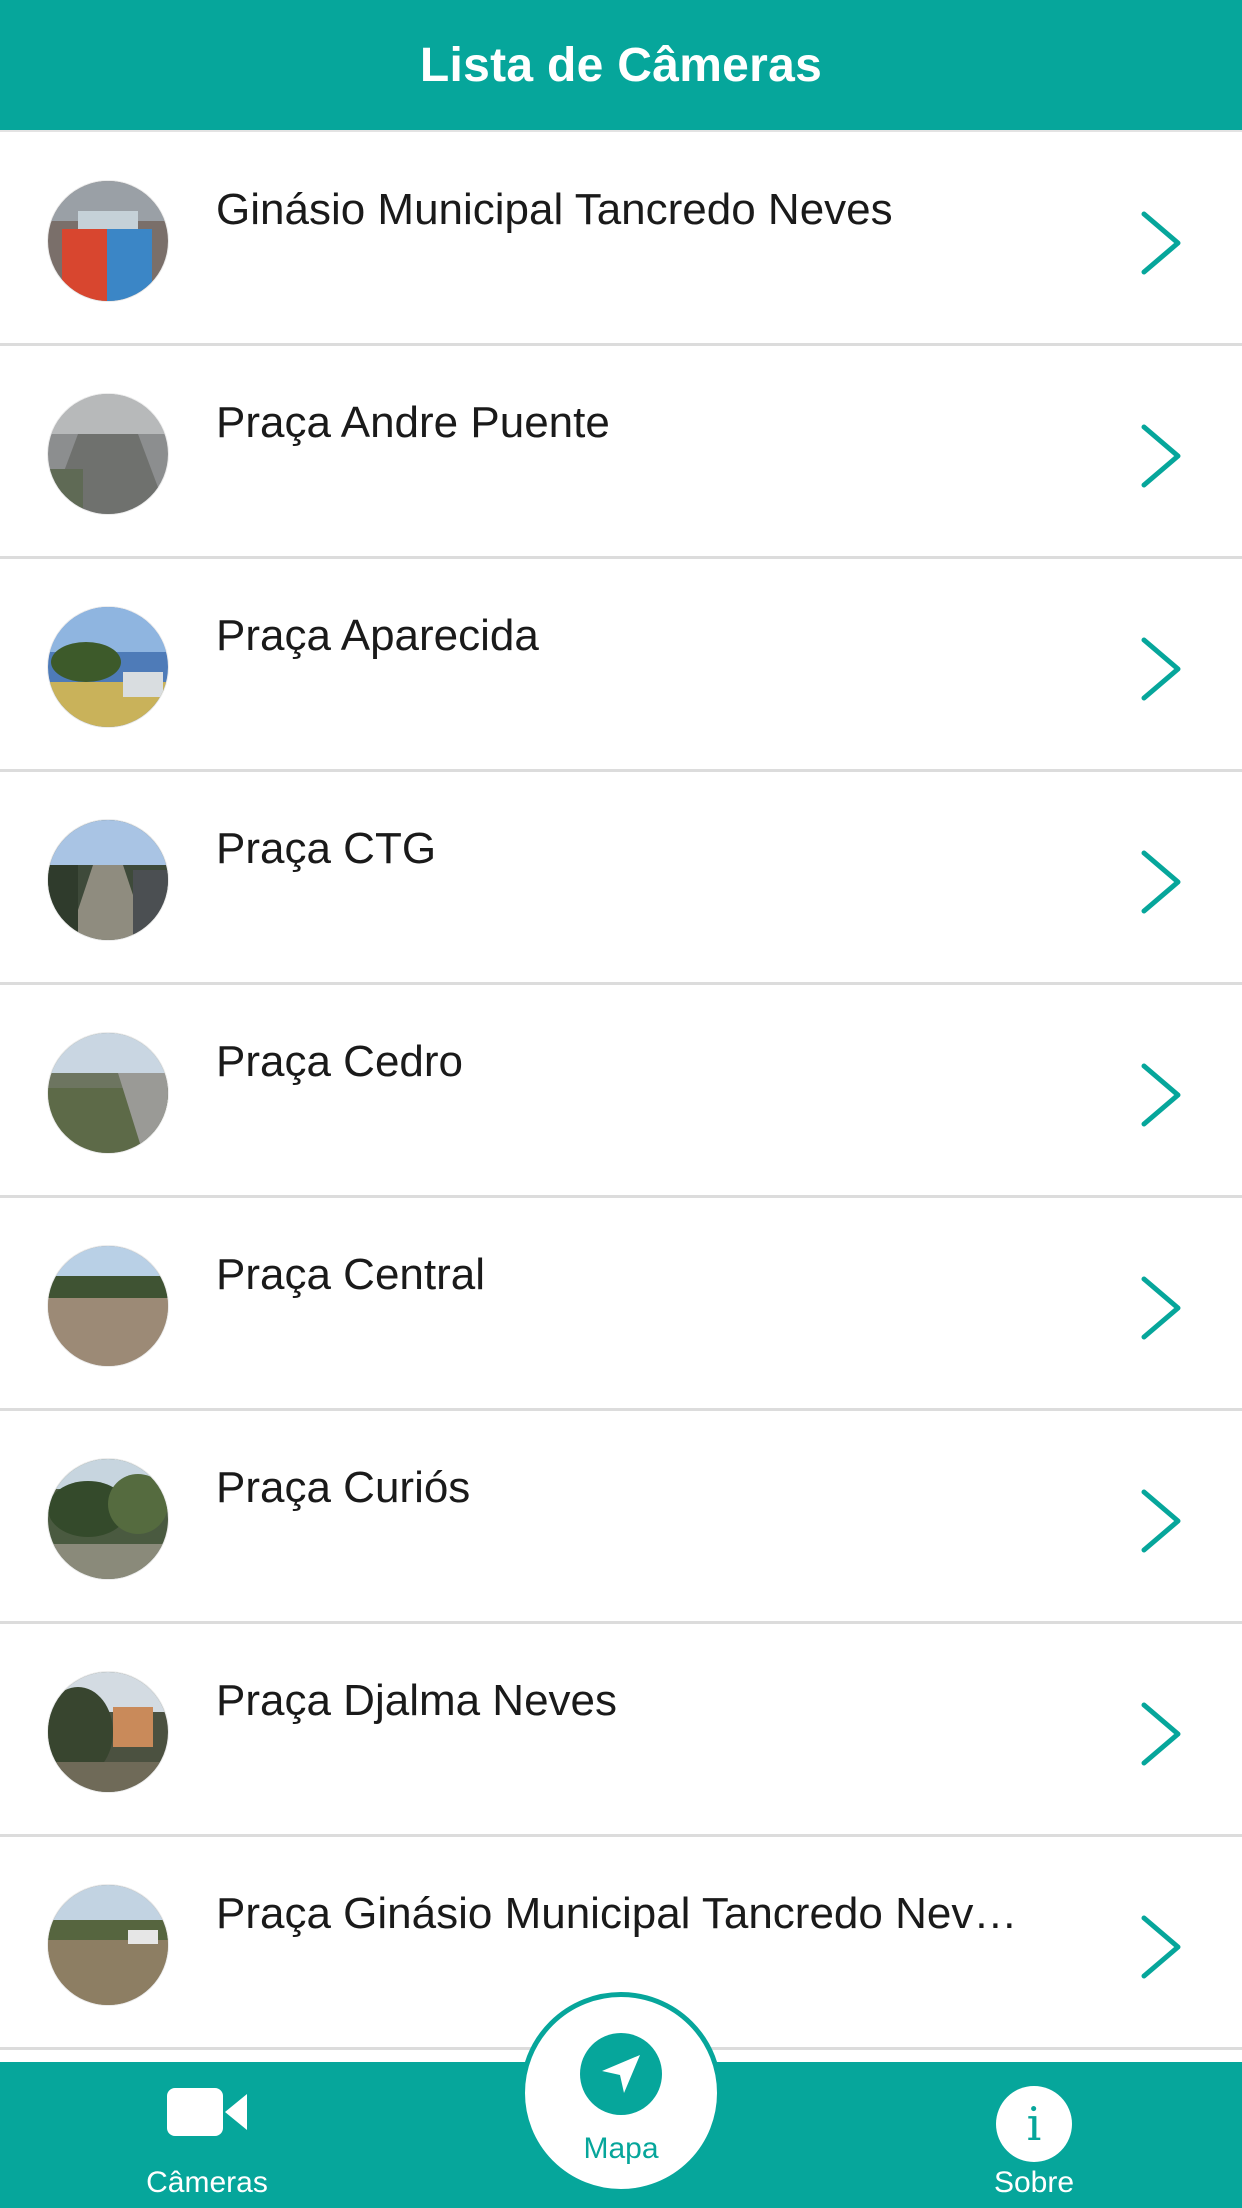  I want to click on tab-cameras-label: Câmeras, so click(207, 2182).